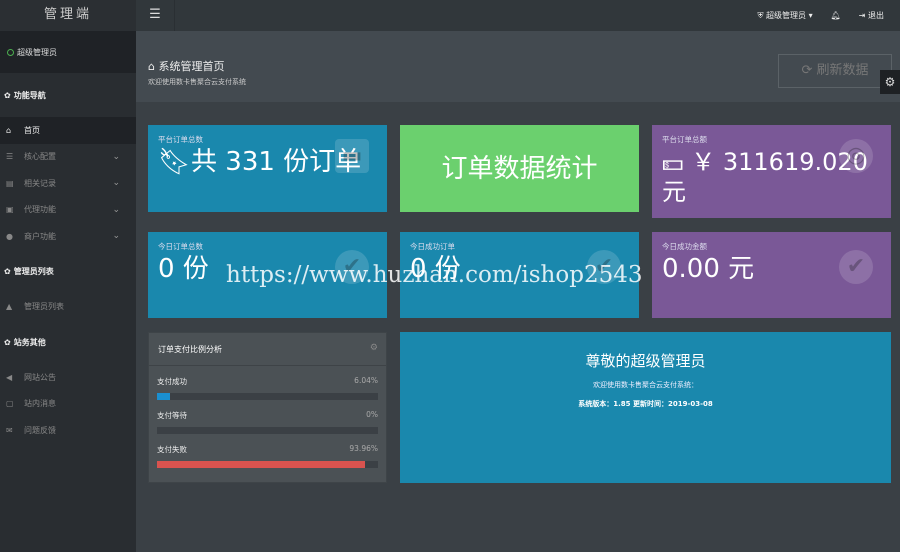  Describe the element at coordinates (771, 275) in the screenshot. I see `card-today-amount: ✔ 今日成功金额 0.00 元` at that location.